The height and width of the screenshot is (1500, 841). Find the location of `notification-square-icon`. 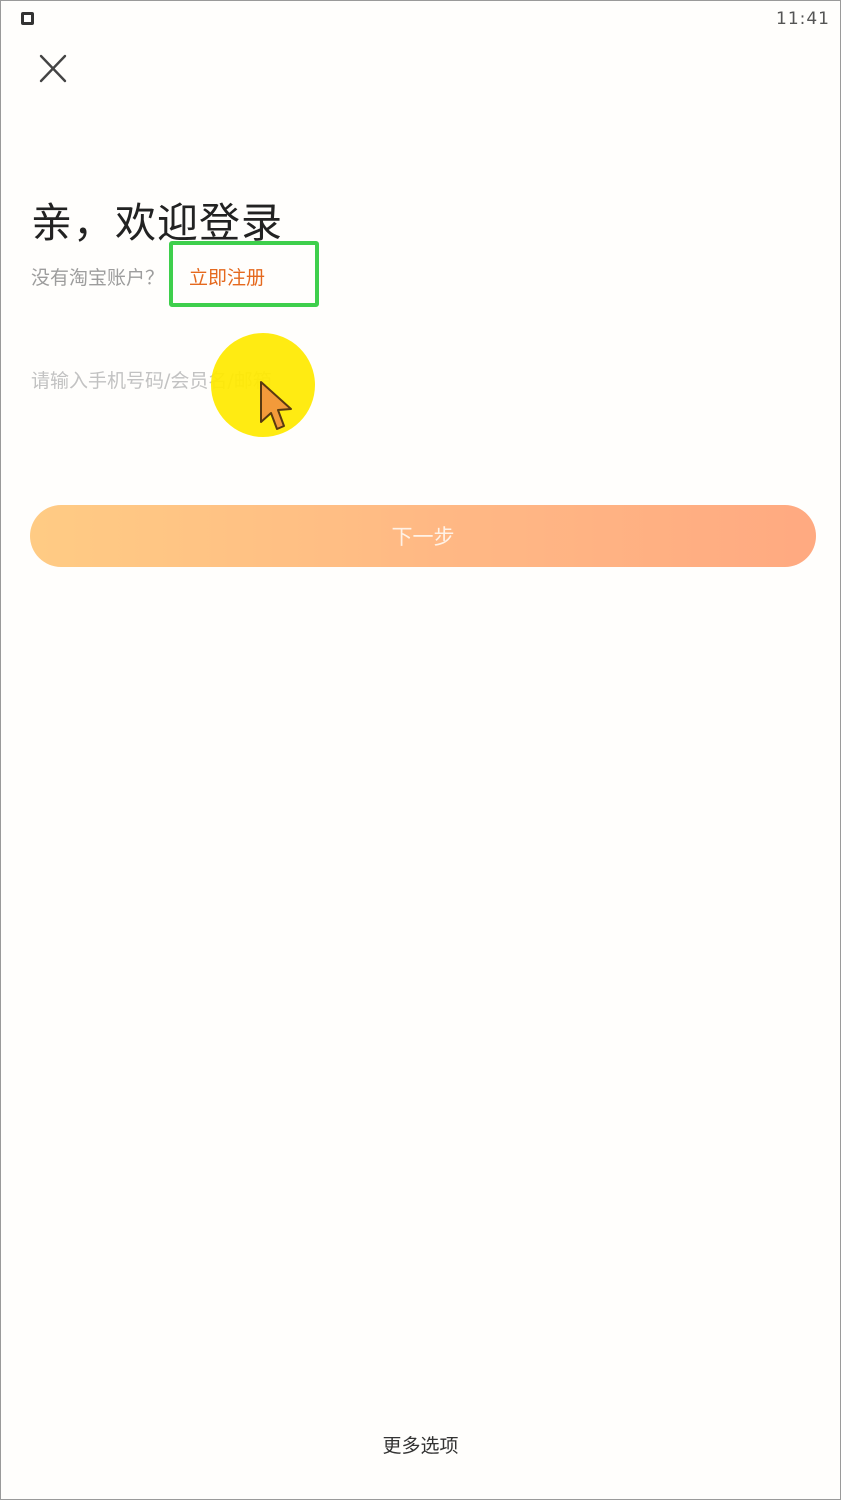

notification-square-icon is located at coordinates (27, 18).